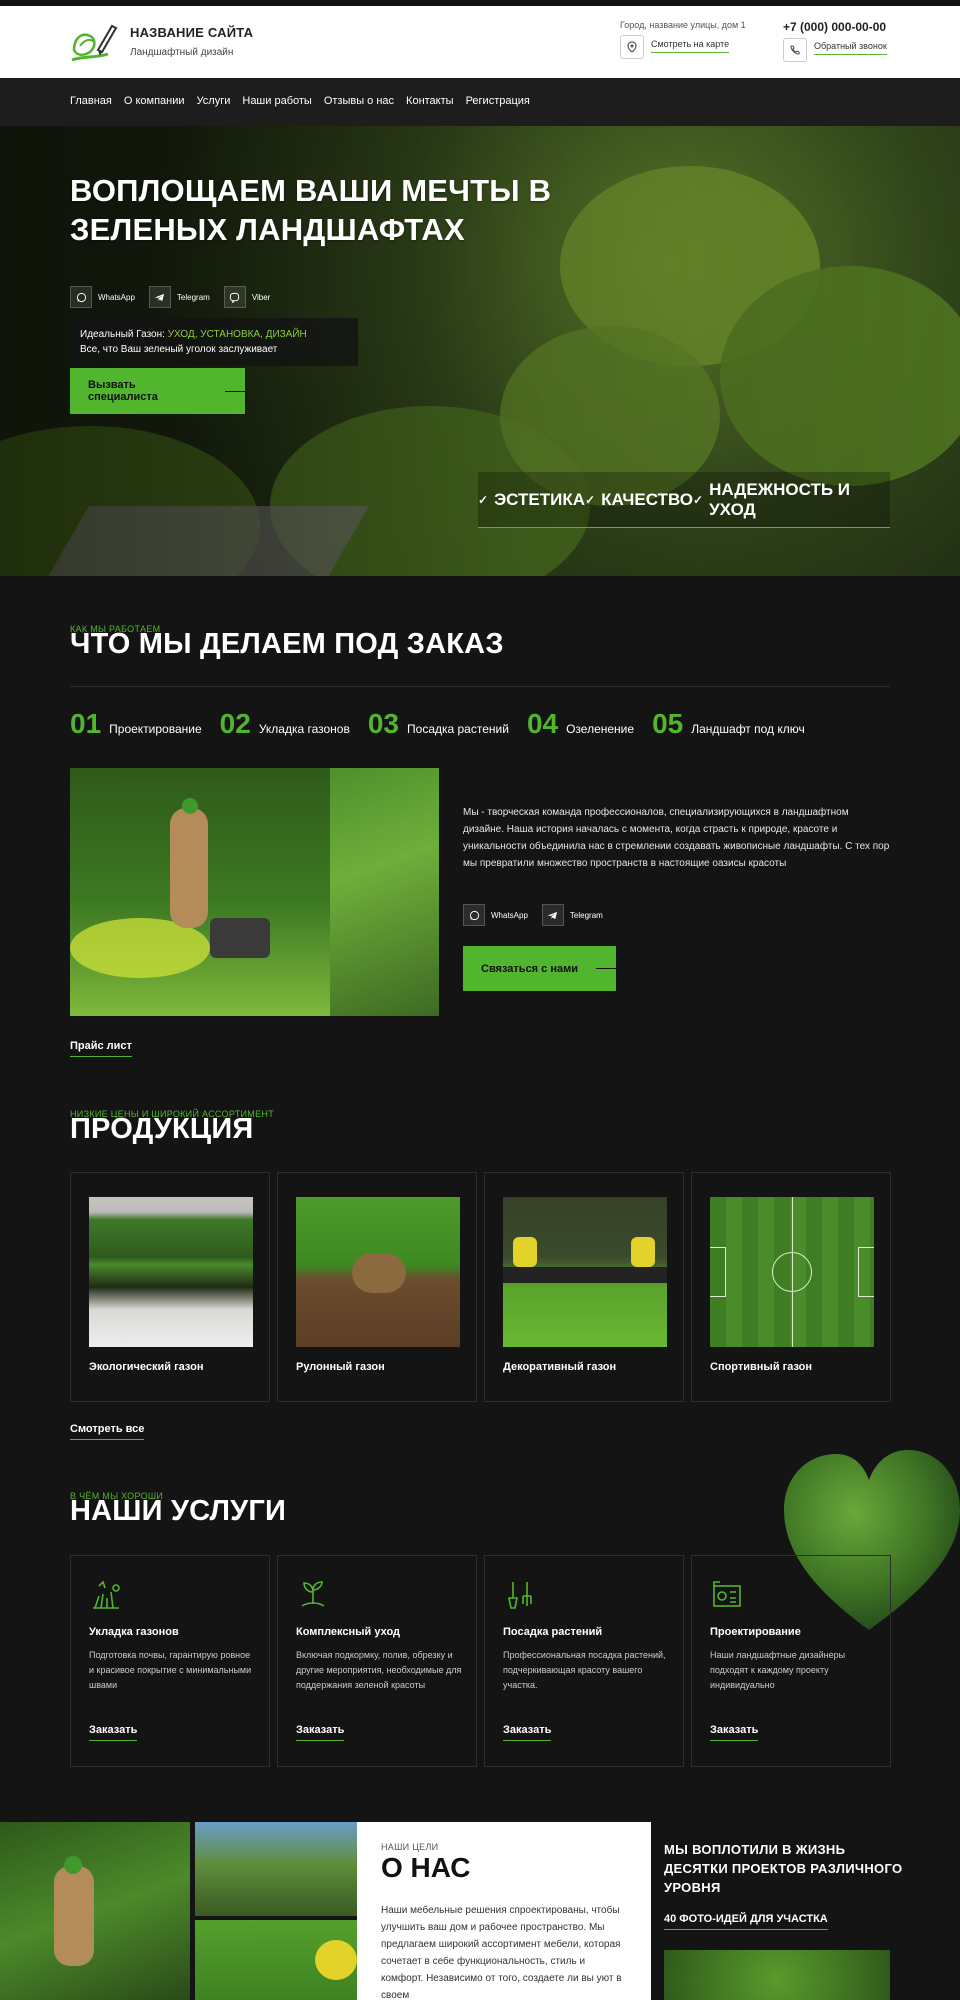  Describe the element at coordinates (146, 1367) in the screenshot. I see `product-name: Экологический газон` at that location.